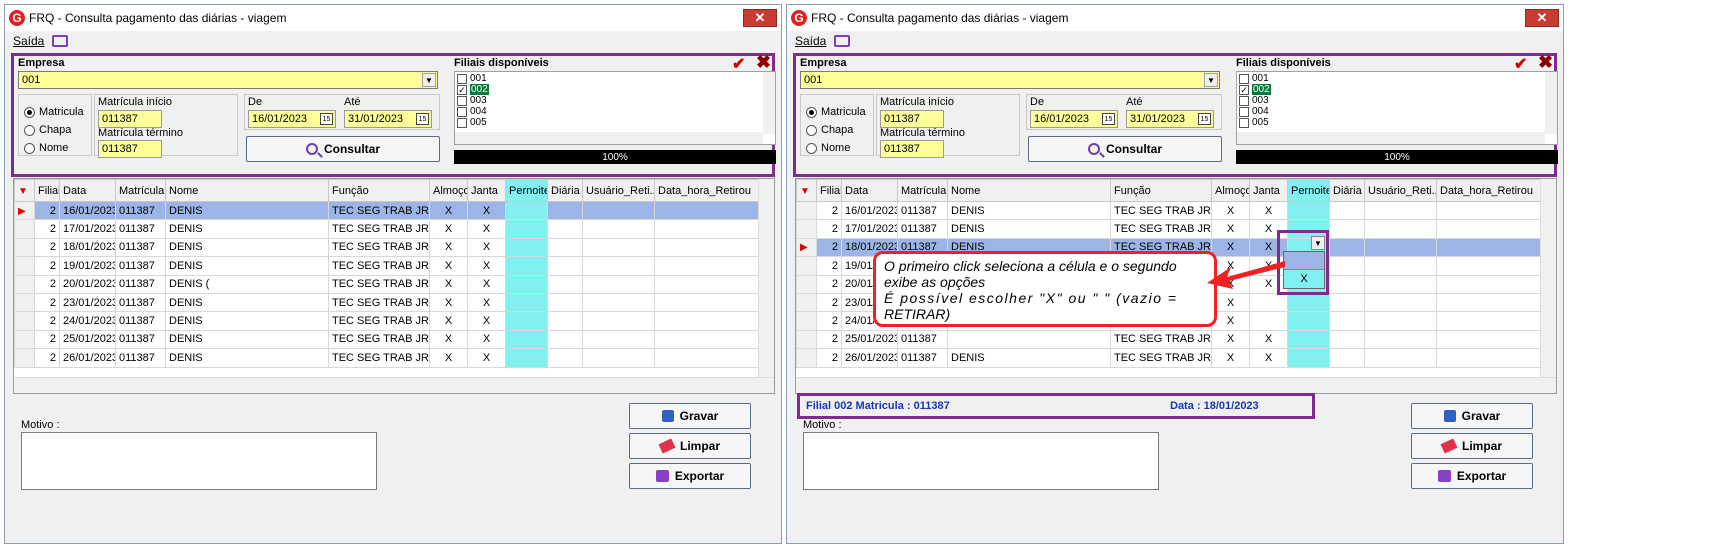  I want to click on cell-data: 26/01/2023, so click(87, 358).